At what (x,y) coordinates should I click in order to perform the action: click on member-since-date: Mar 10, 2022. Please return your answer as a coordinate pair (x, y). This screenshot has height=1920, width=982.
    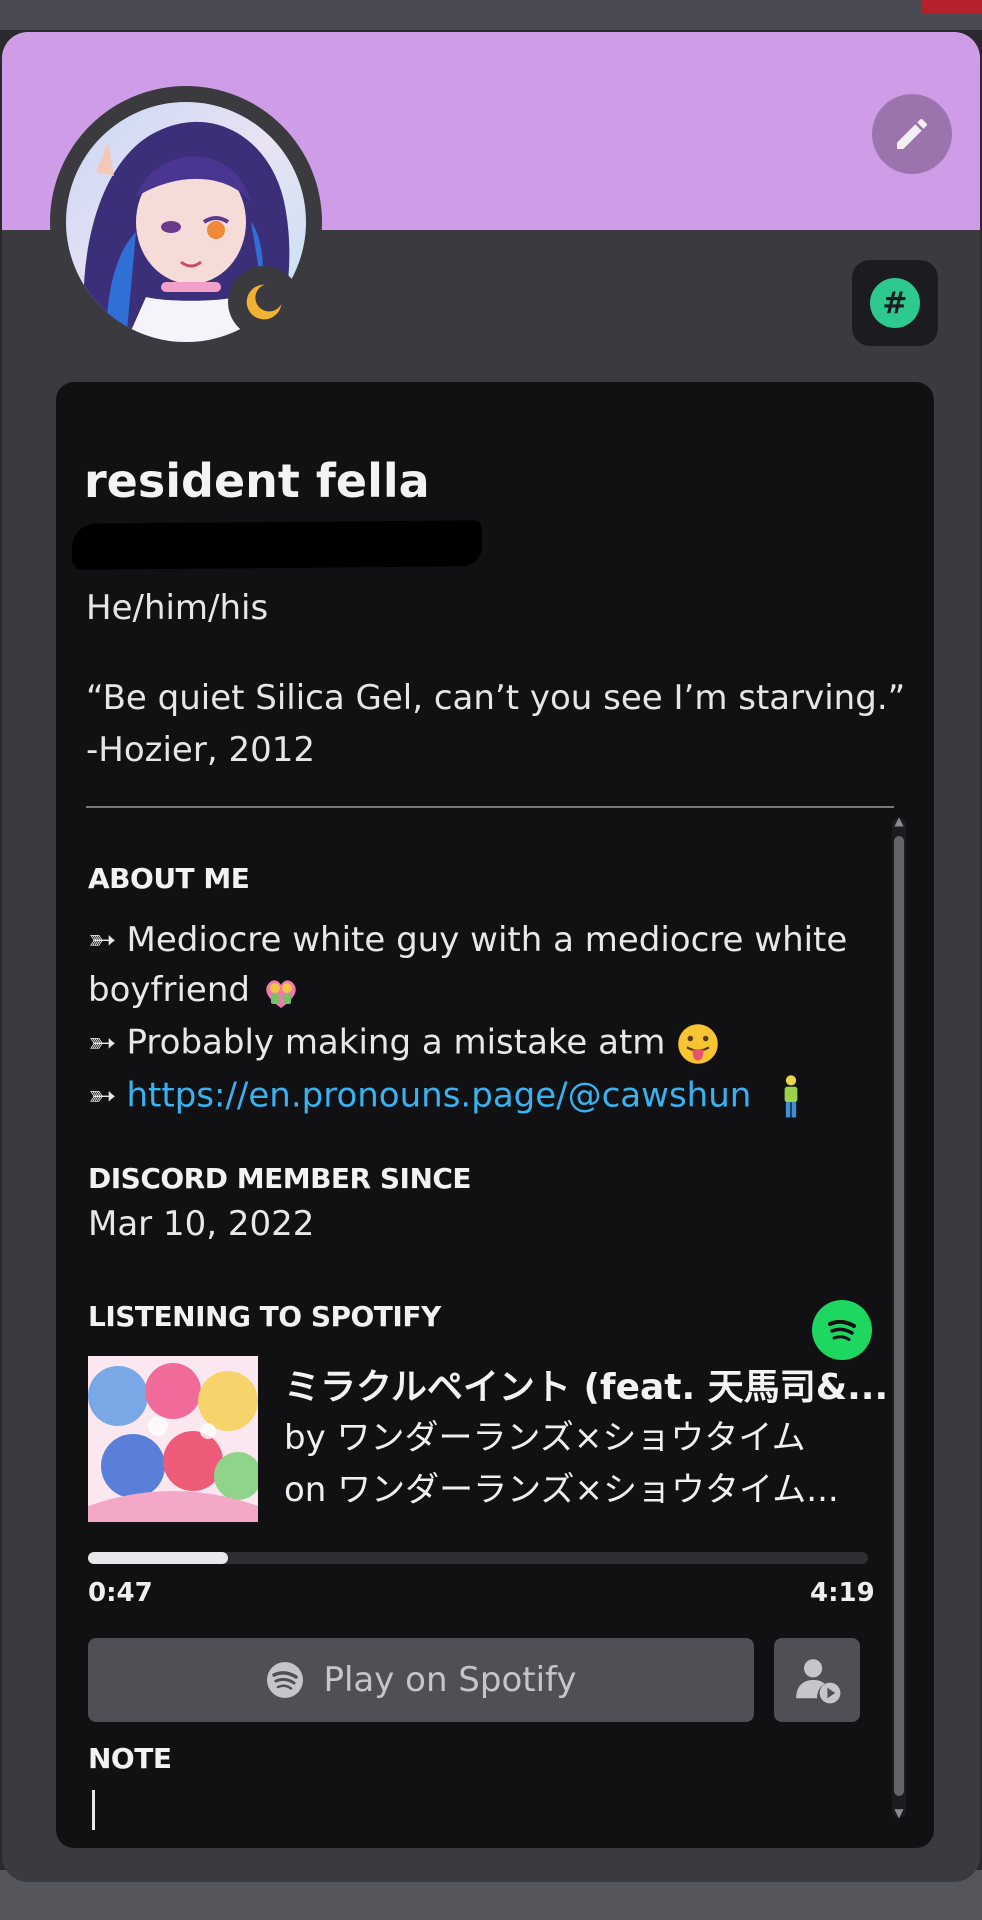
    Looking at the image, I should click on (201, 1224).